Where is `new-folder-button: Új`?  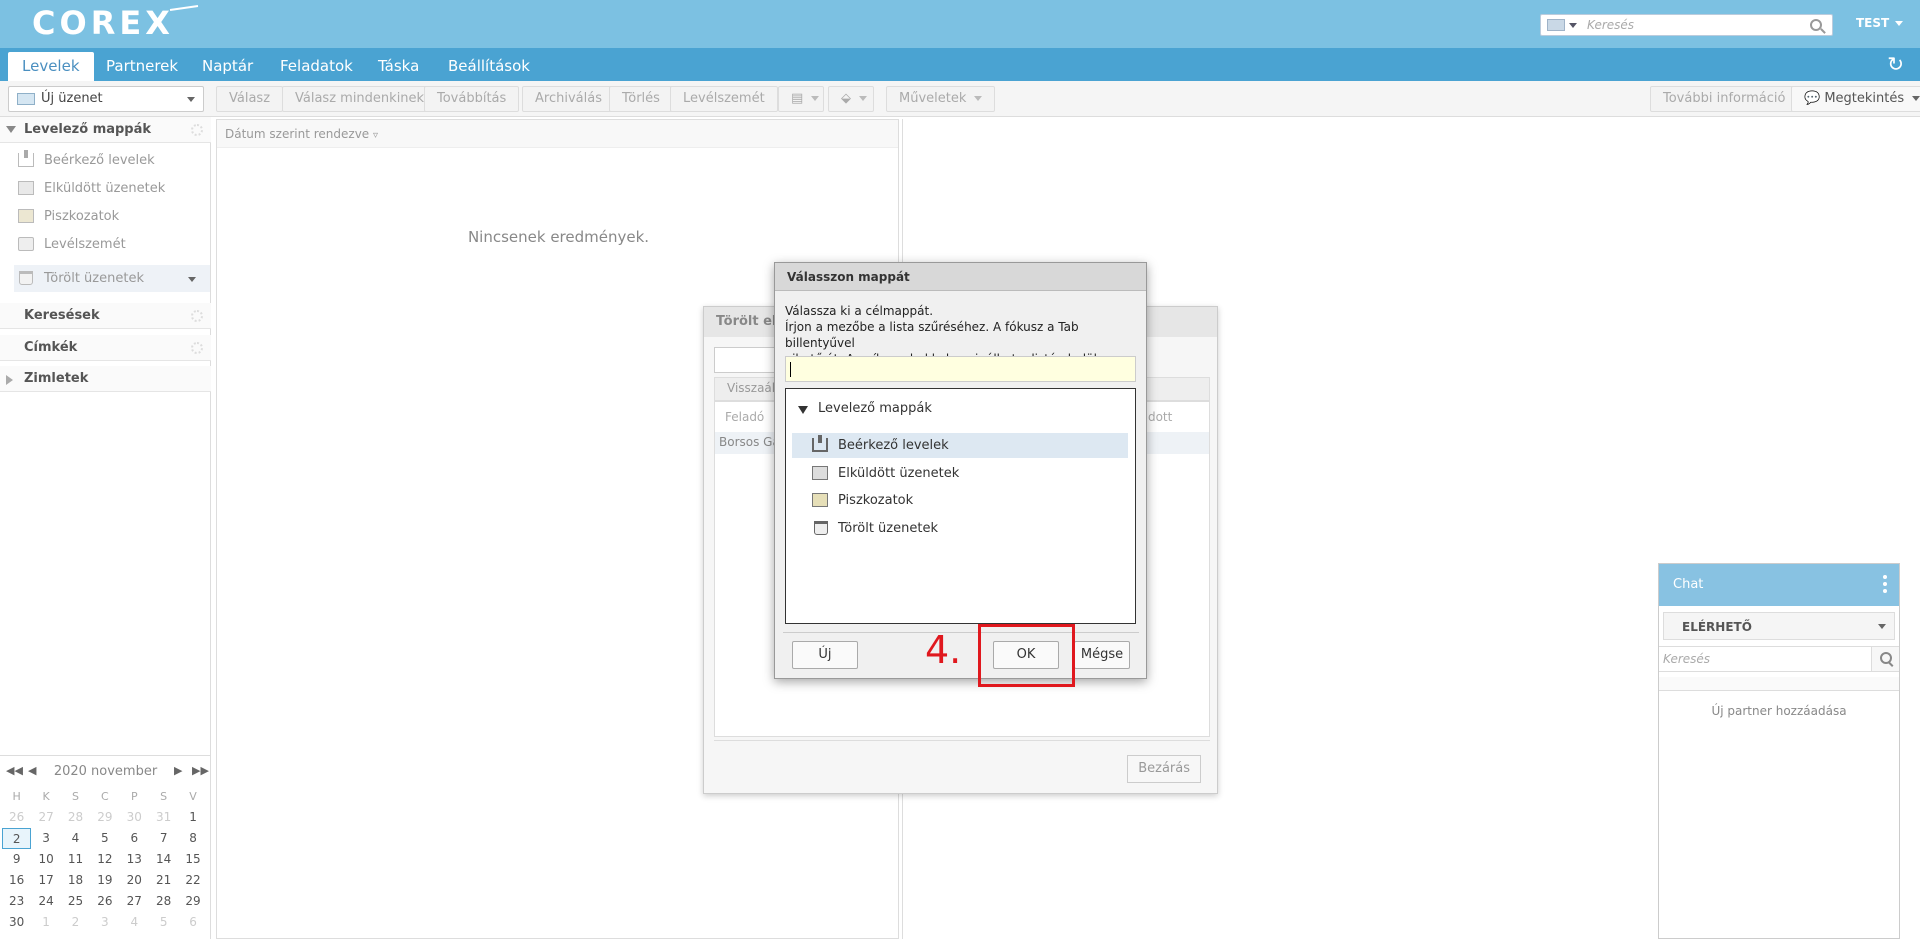
new-folder-button: Új is located at coordinates (825, 655).